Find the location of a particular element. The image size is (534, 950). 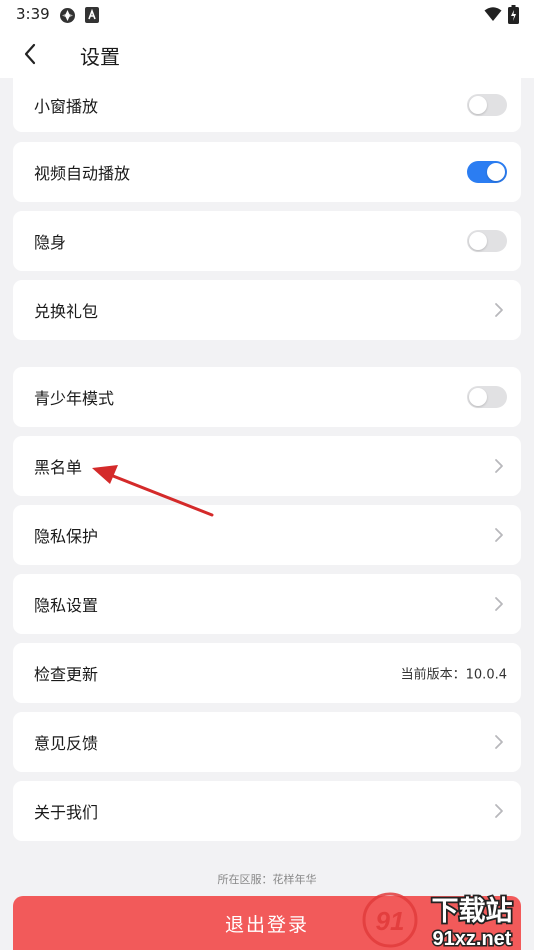

pip-toggle is located at coordinates (487, 105).